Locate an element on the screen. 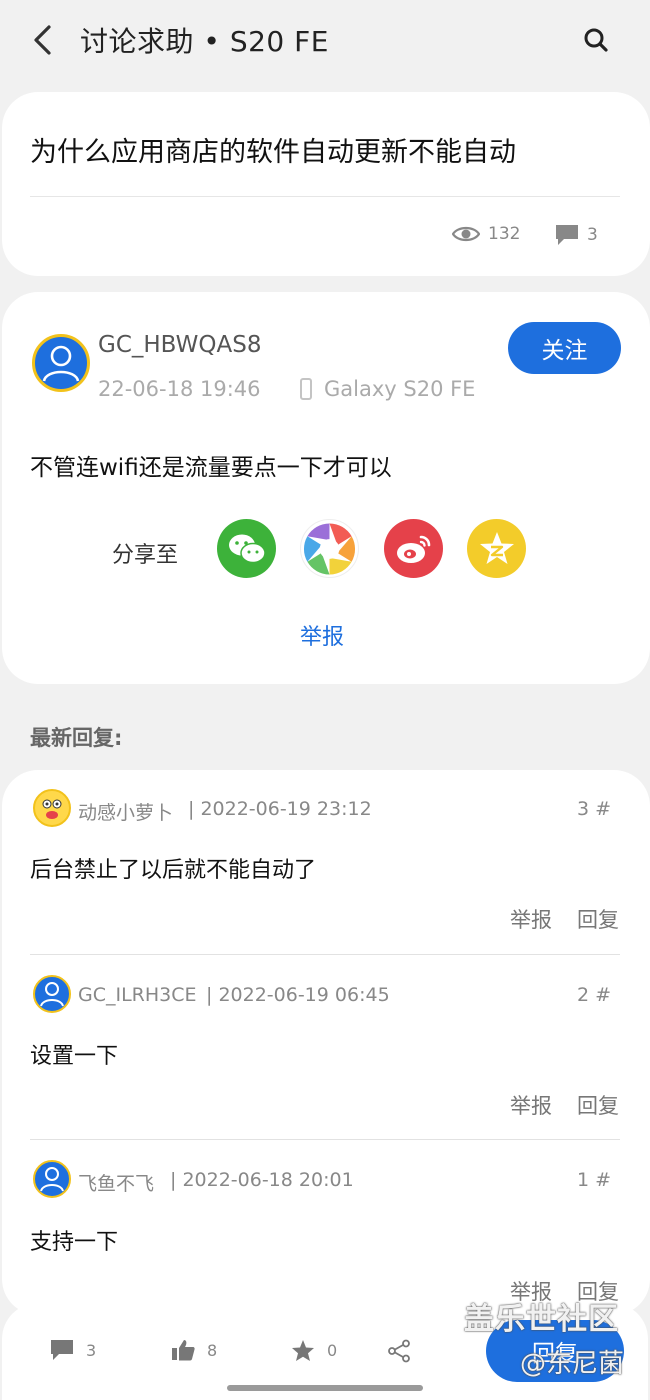 This screenshot has height=1400, width=650. chevron-left-icon is located at coordinates (42, 40).